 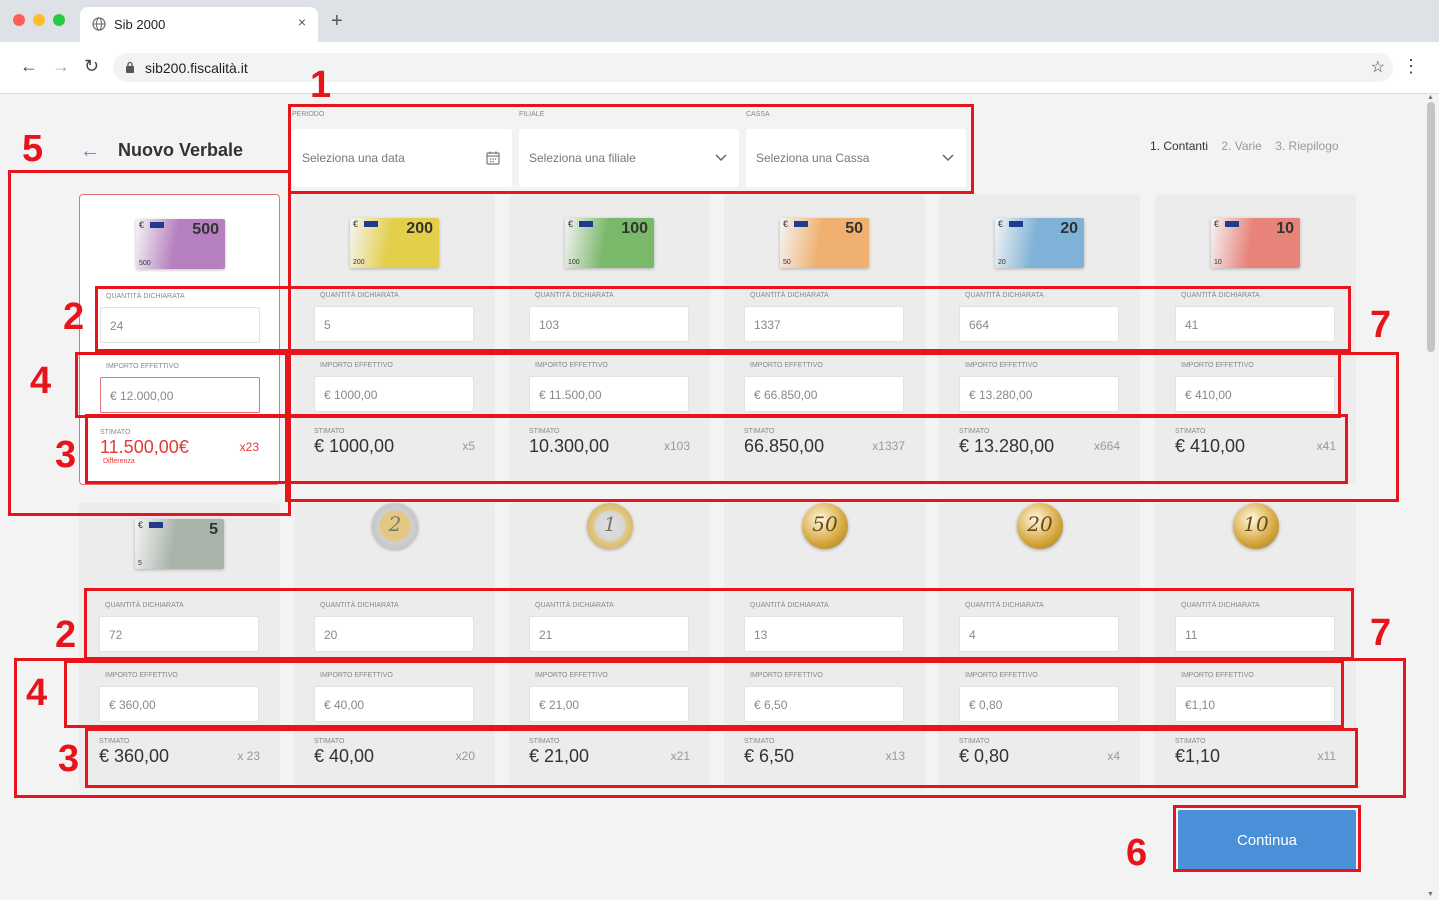 I want to click on address-bar: ← → ↻ sib200.fiscalità.it ☆ ⋮, so click(x=719, y=68).